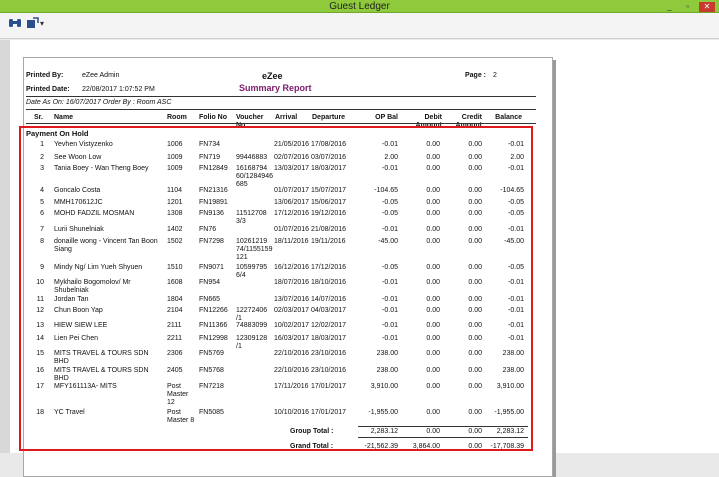  Describe the element at coordinates (286, 117) in the screenshot. I see `col-arrival: Arrival` at that location.